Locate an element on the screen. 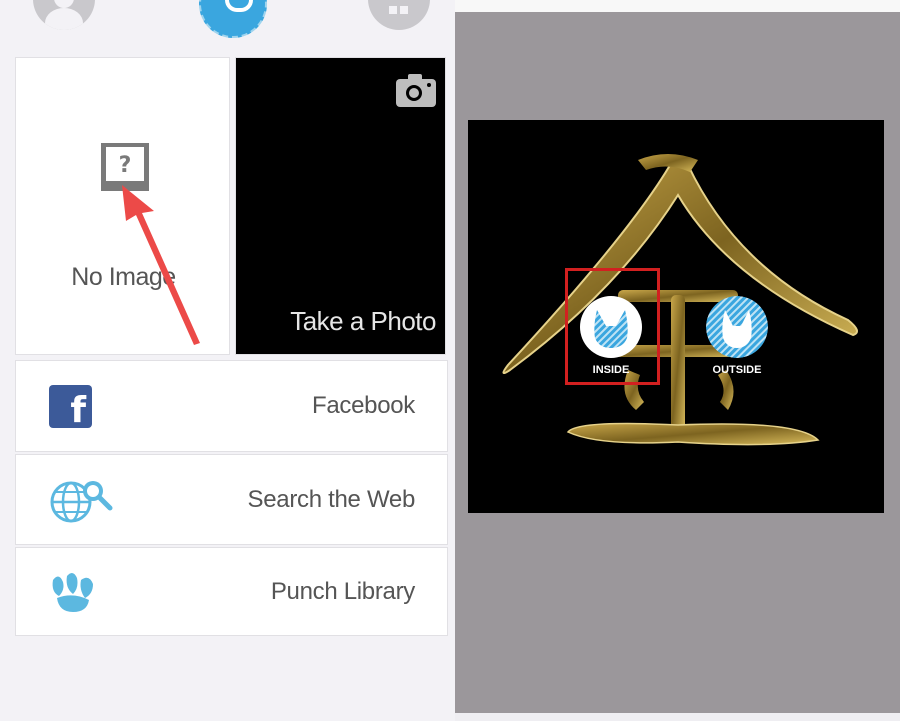 This screenshot has height=721, width=900. annotation-highlight-box is located at coordinates (612, 326).